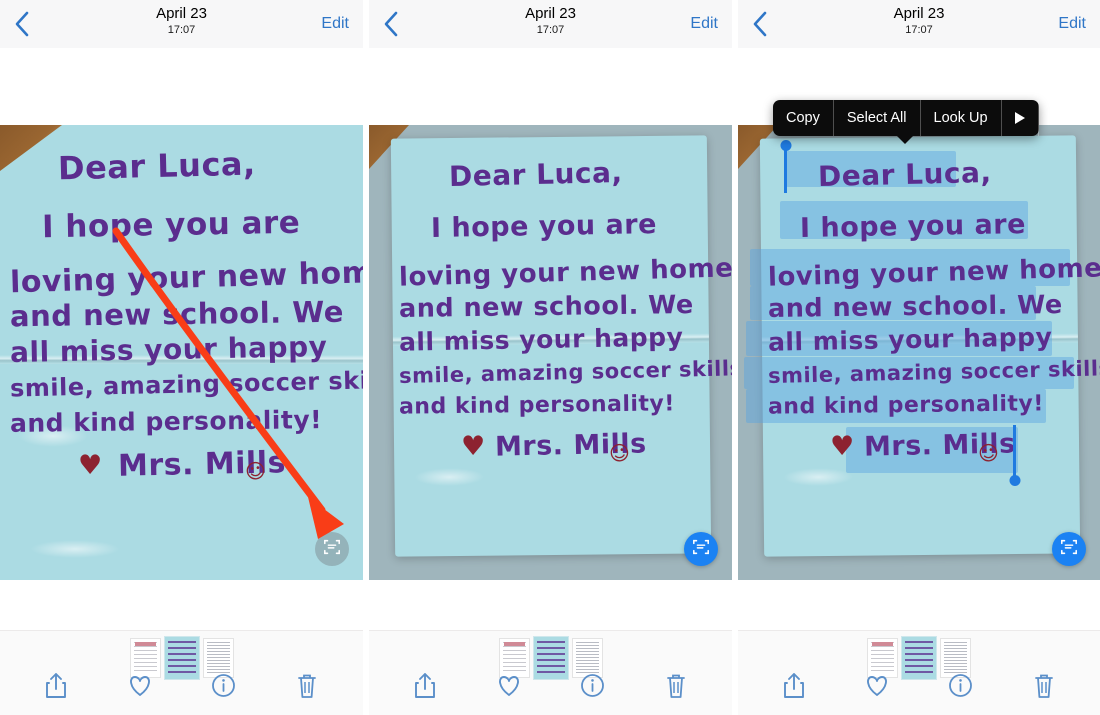  What do you see at coordinates (785, 166) in the screenshot?
I see `selection-handle-start` at bounding box center [785, 166].